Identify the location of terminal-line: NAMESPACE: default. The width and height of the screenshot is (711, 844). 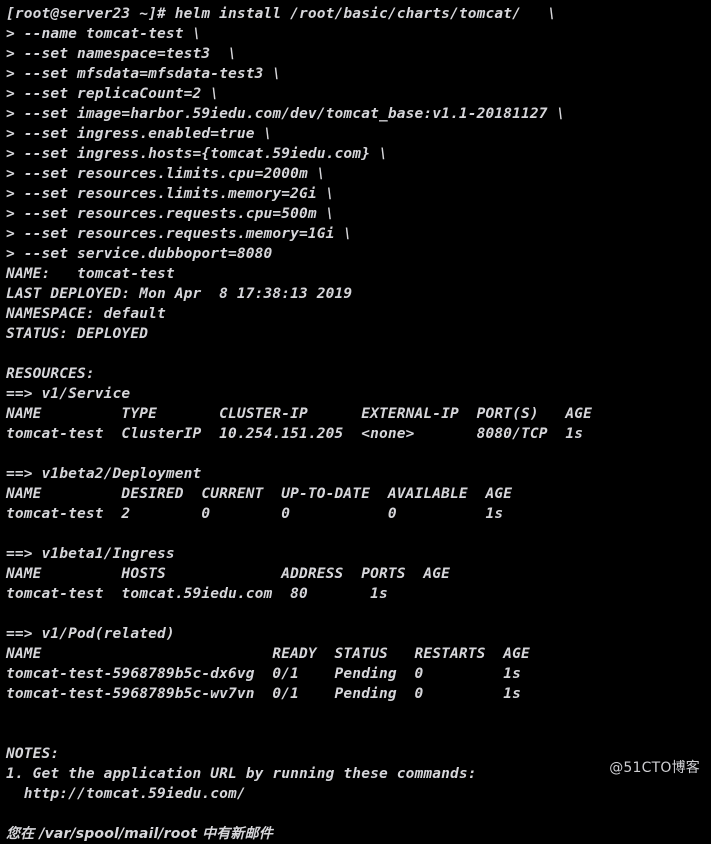
(86, 314).